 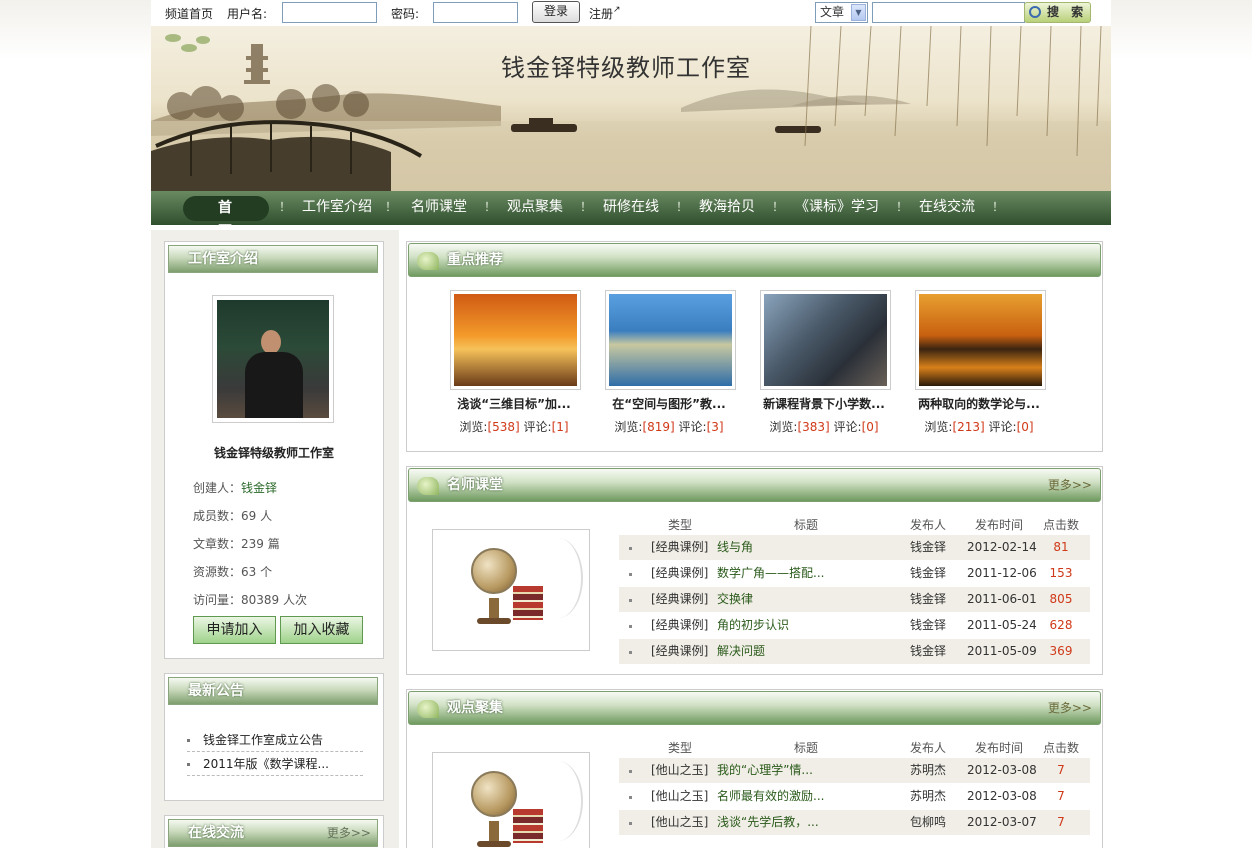 I want to click on studio-name: 钱金铎特级教师工作室, so click(x=273, y=453).